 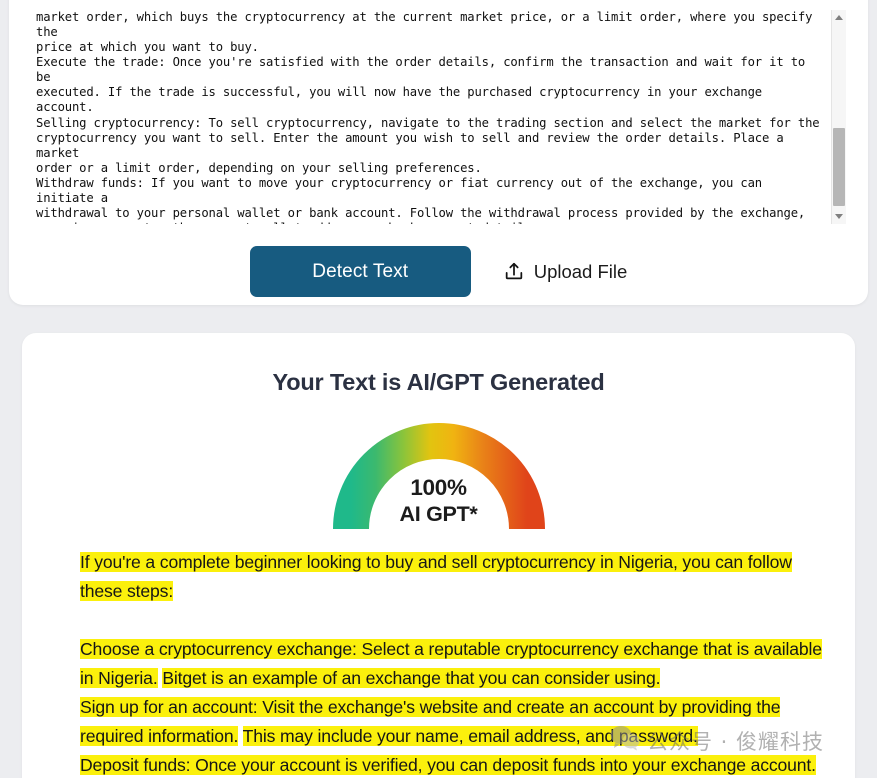 I want to click on upload-file-button: Upload File, so click(x=565, y=271).